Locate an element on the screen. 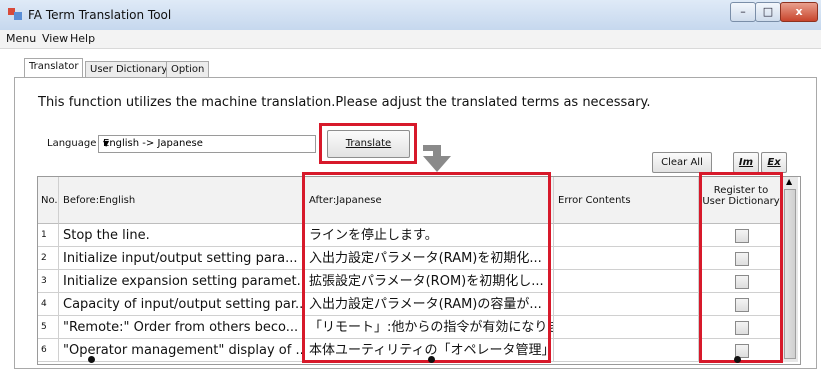  minimize-button: – is located at coordinates (743, 12).